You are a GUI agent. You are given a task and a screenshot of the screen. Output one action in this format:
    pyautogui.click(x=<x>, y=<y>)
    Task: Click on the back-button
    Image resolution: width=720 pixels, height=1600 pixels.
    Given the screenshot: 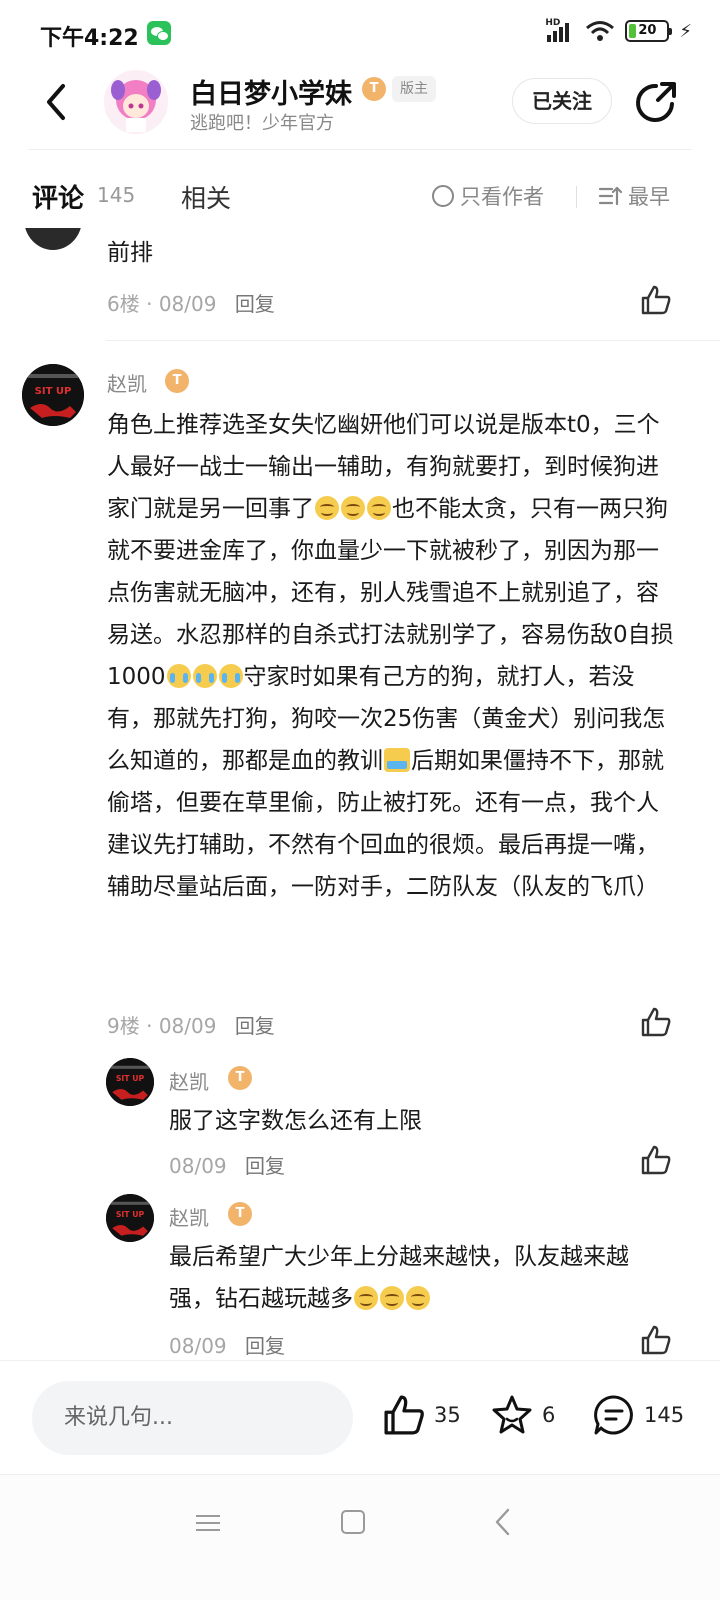 What is the action you would take?
    pyautogui.click(x=56, y=102)
    